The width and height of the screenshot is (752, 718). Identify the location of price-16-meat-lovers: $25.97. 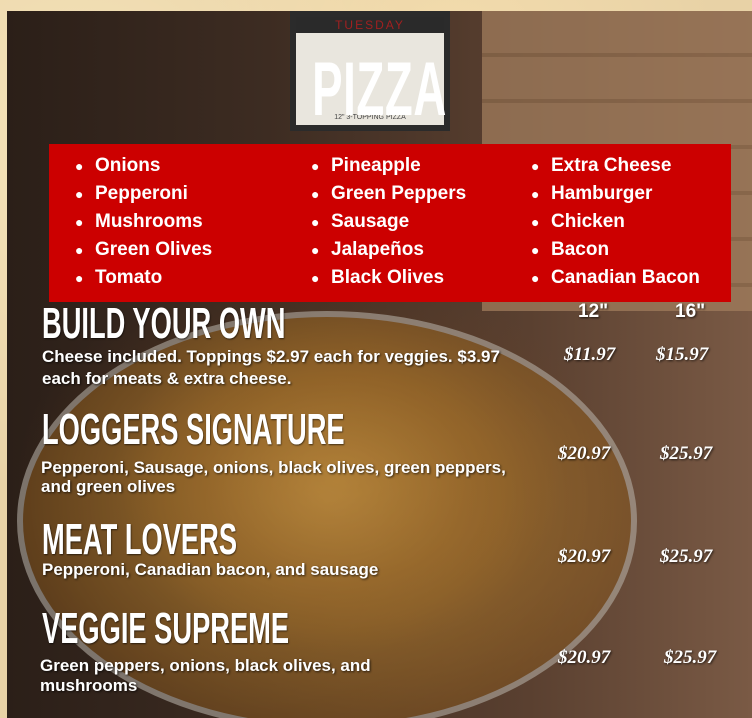
(686, 556).